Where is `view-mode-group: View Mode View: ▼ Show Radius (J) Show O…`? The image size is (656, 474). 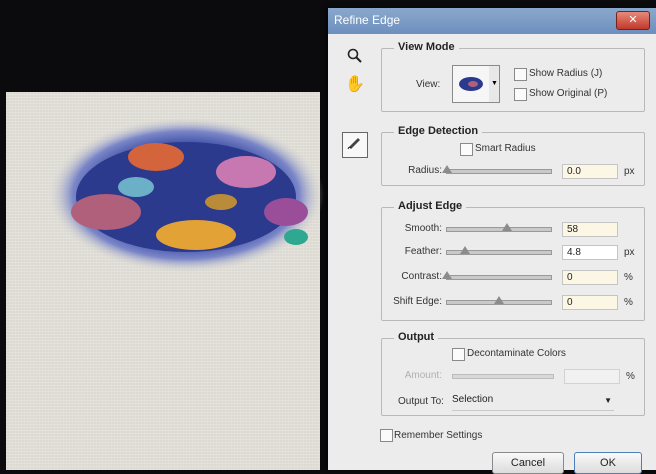 view-mode-group: View Mode View: ▼ Show Radius (J) Show O… is located at coordinates (513, 76).